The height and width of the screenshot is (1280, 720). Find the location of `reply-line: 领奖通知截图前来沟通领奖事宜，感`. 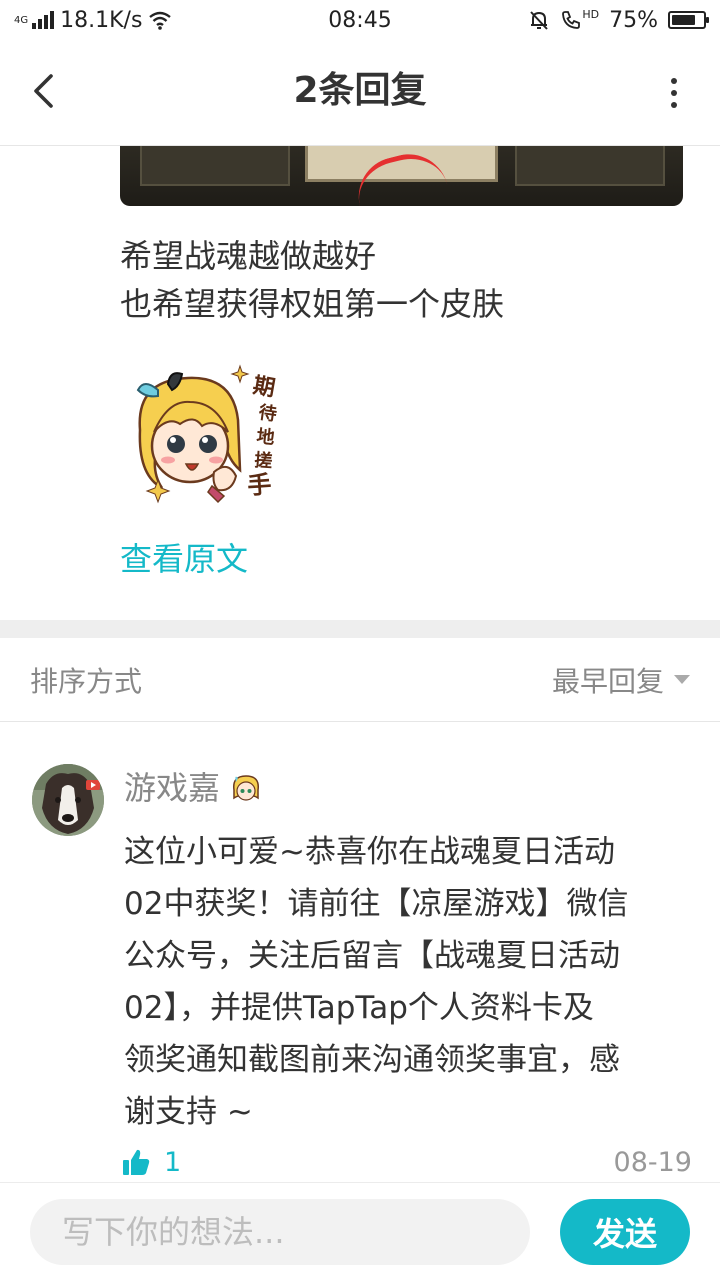

reply-line: 领奖通知截图前来沟通领奖事宜，感 is located at coordinates (372, 1060).